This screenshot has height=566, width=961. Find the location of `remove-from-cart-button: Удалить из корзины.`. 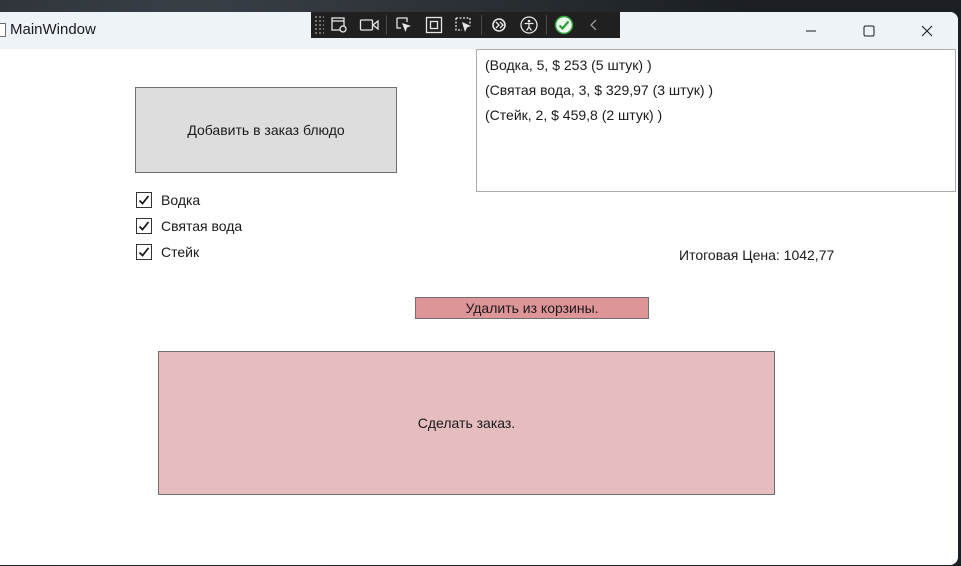

remove-from-cart-button: Удалить из корзины. is located at coordinates (532, 308).